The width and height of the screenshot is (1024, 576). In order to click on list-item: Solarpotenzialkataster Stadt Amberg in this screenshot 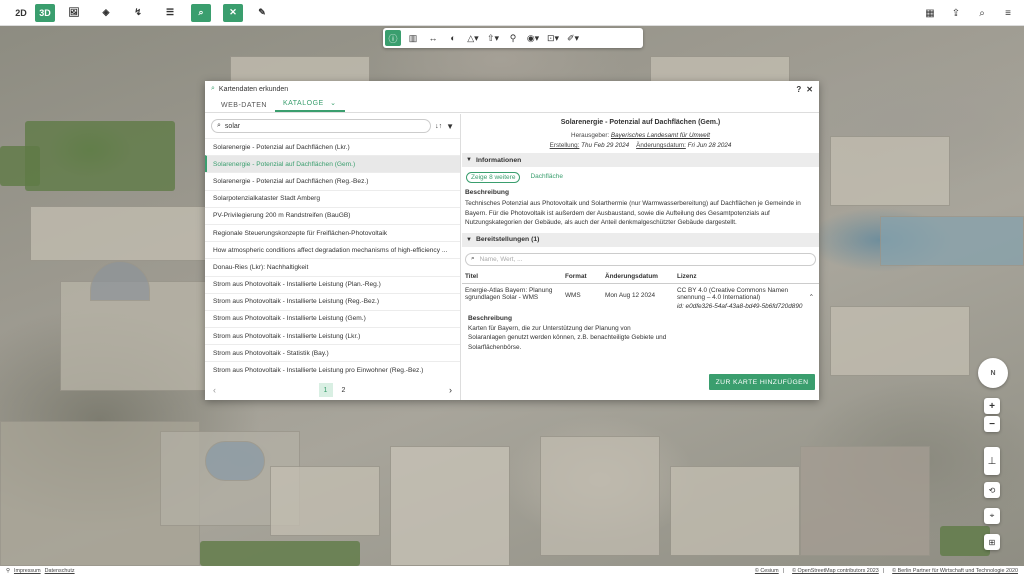, I will do `click(332, 198)`.